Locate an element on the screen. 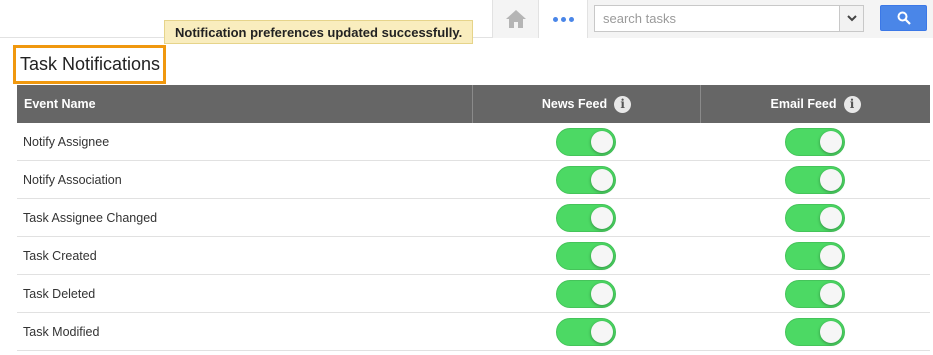 This screenshot has width=933, height=355. event-name: Task Assignee Changed is located at coordinates (90, 217).